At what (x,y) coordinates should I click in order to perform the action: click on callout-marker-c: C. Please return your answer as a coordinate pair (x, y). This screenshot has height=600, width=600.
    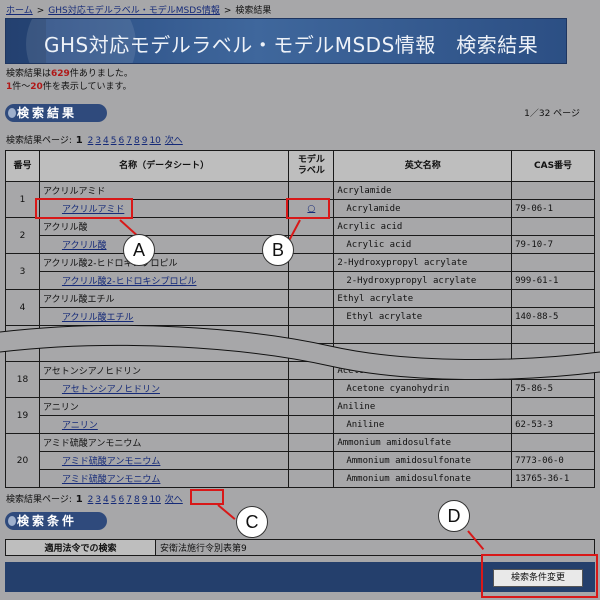
    Looking at the image, I should click on (252, 522).